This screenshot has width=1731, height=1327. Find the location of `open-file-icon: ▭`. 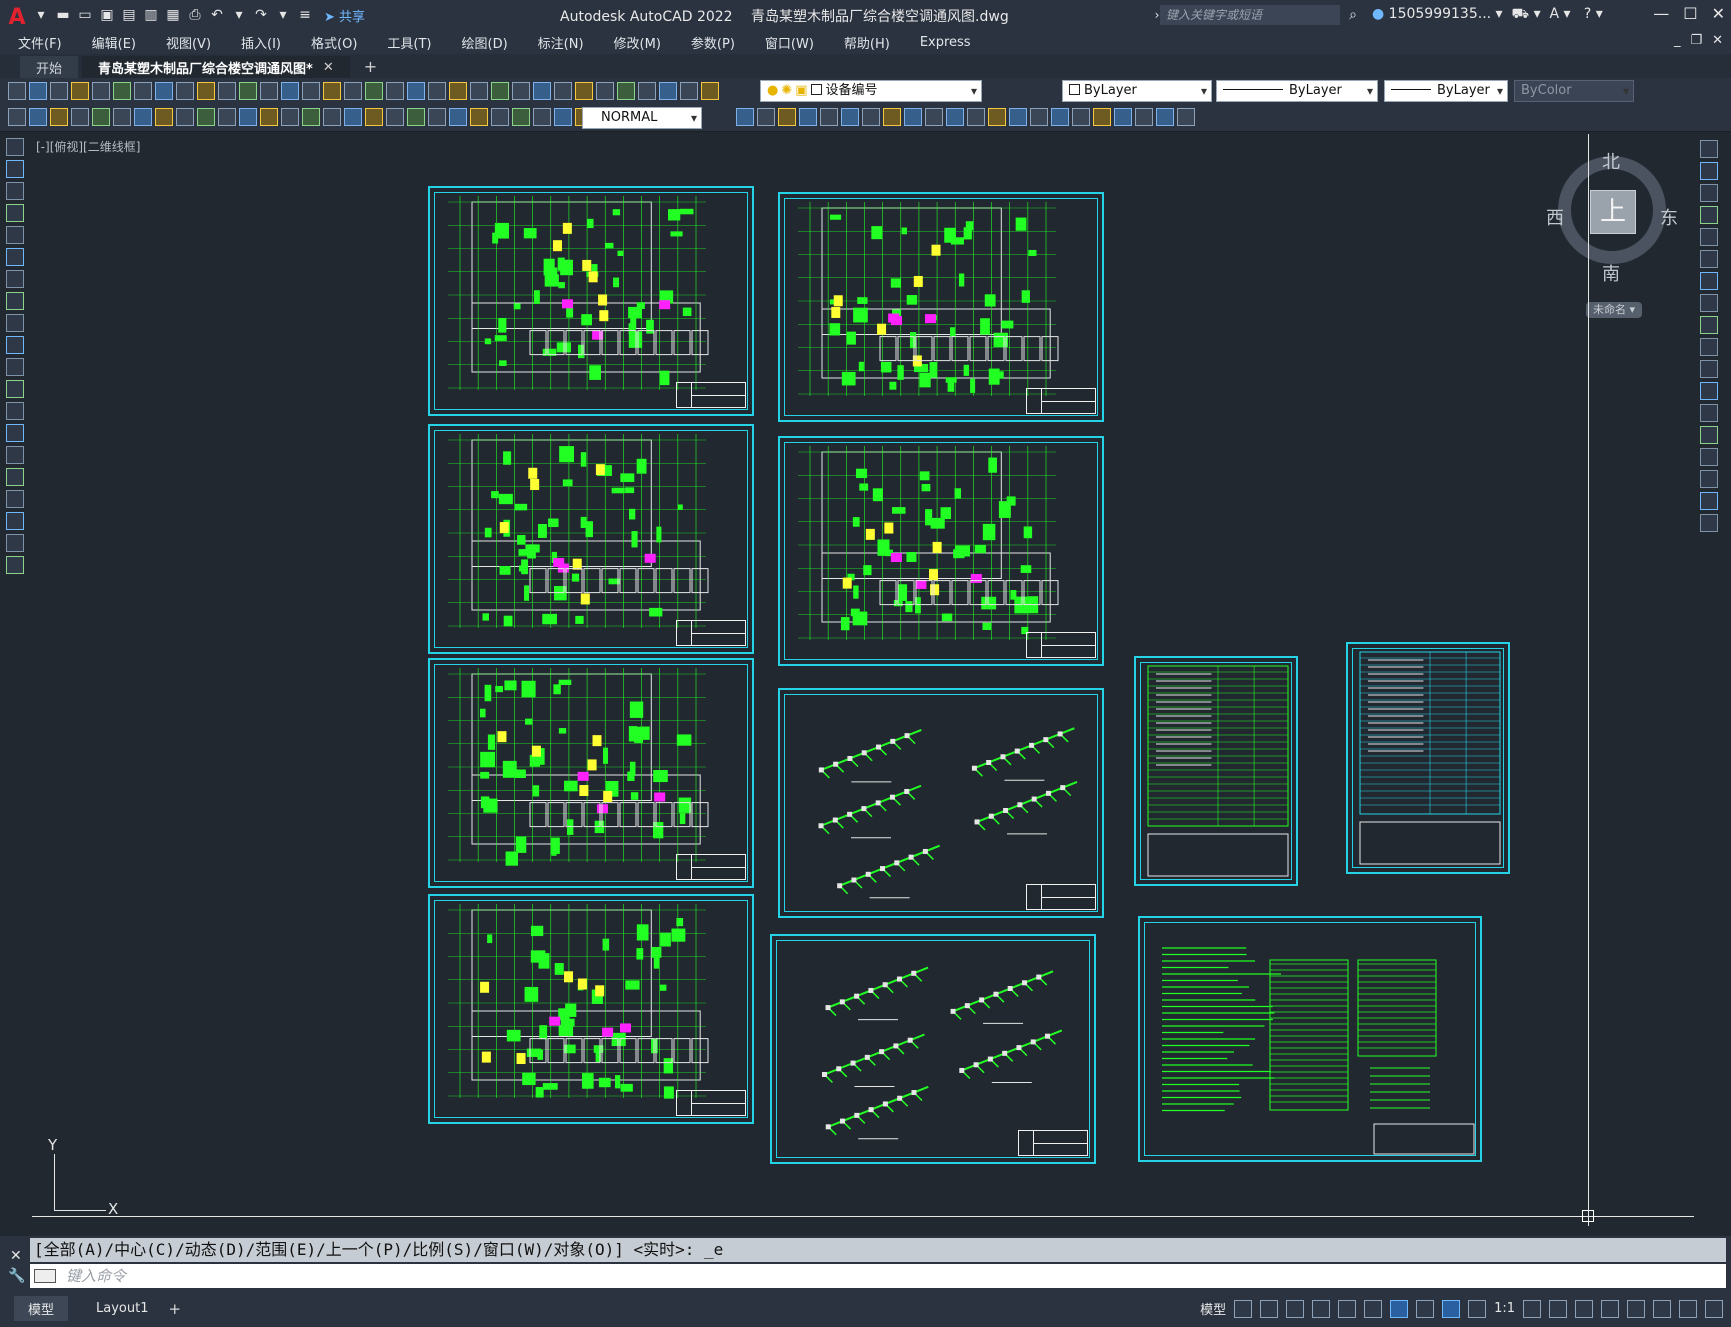

open-file-icon: ▭ is located at coordinates (85, 15).